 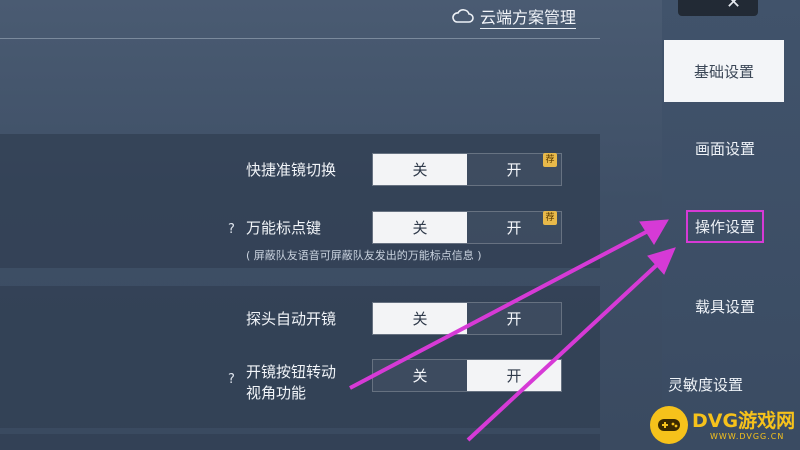 I want to click on divider, so click(x=300, y=38).